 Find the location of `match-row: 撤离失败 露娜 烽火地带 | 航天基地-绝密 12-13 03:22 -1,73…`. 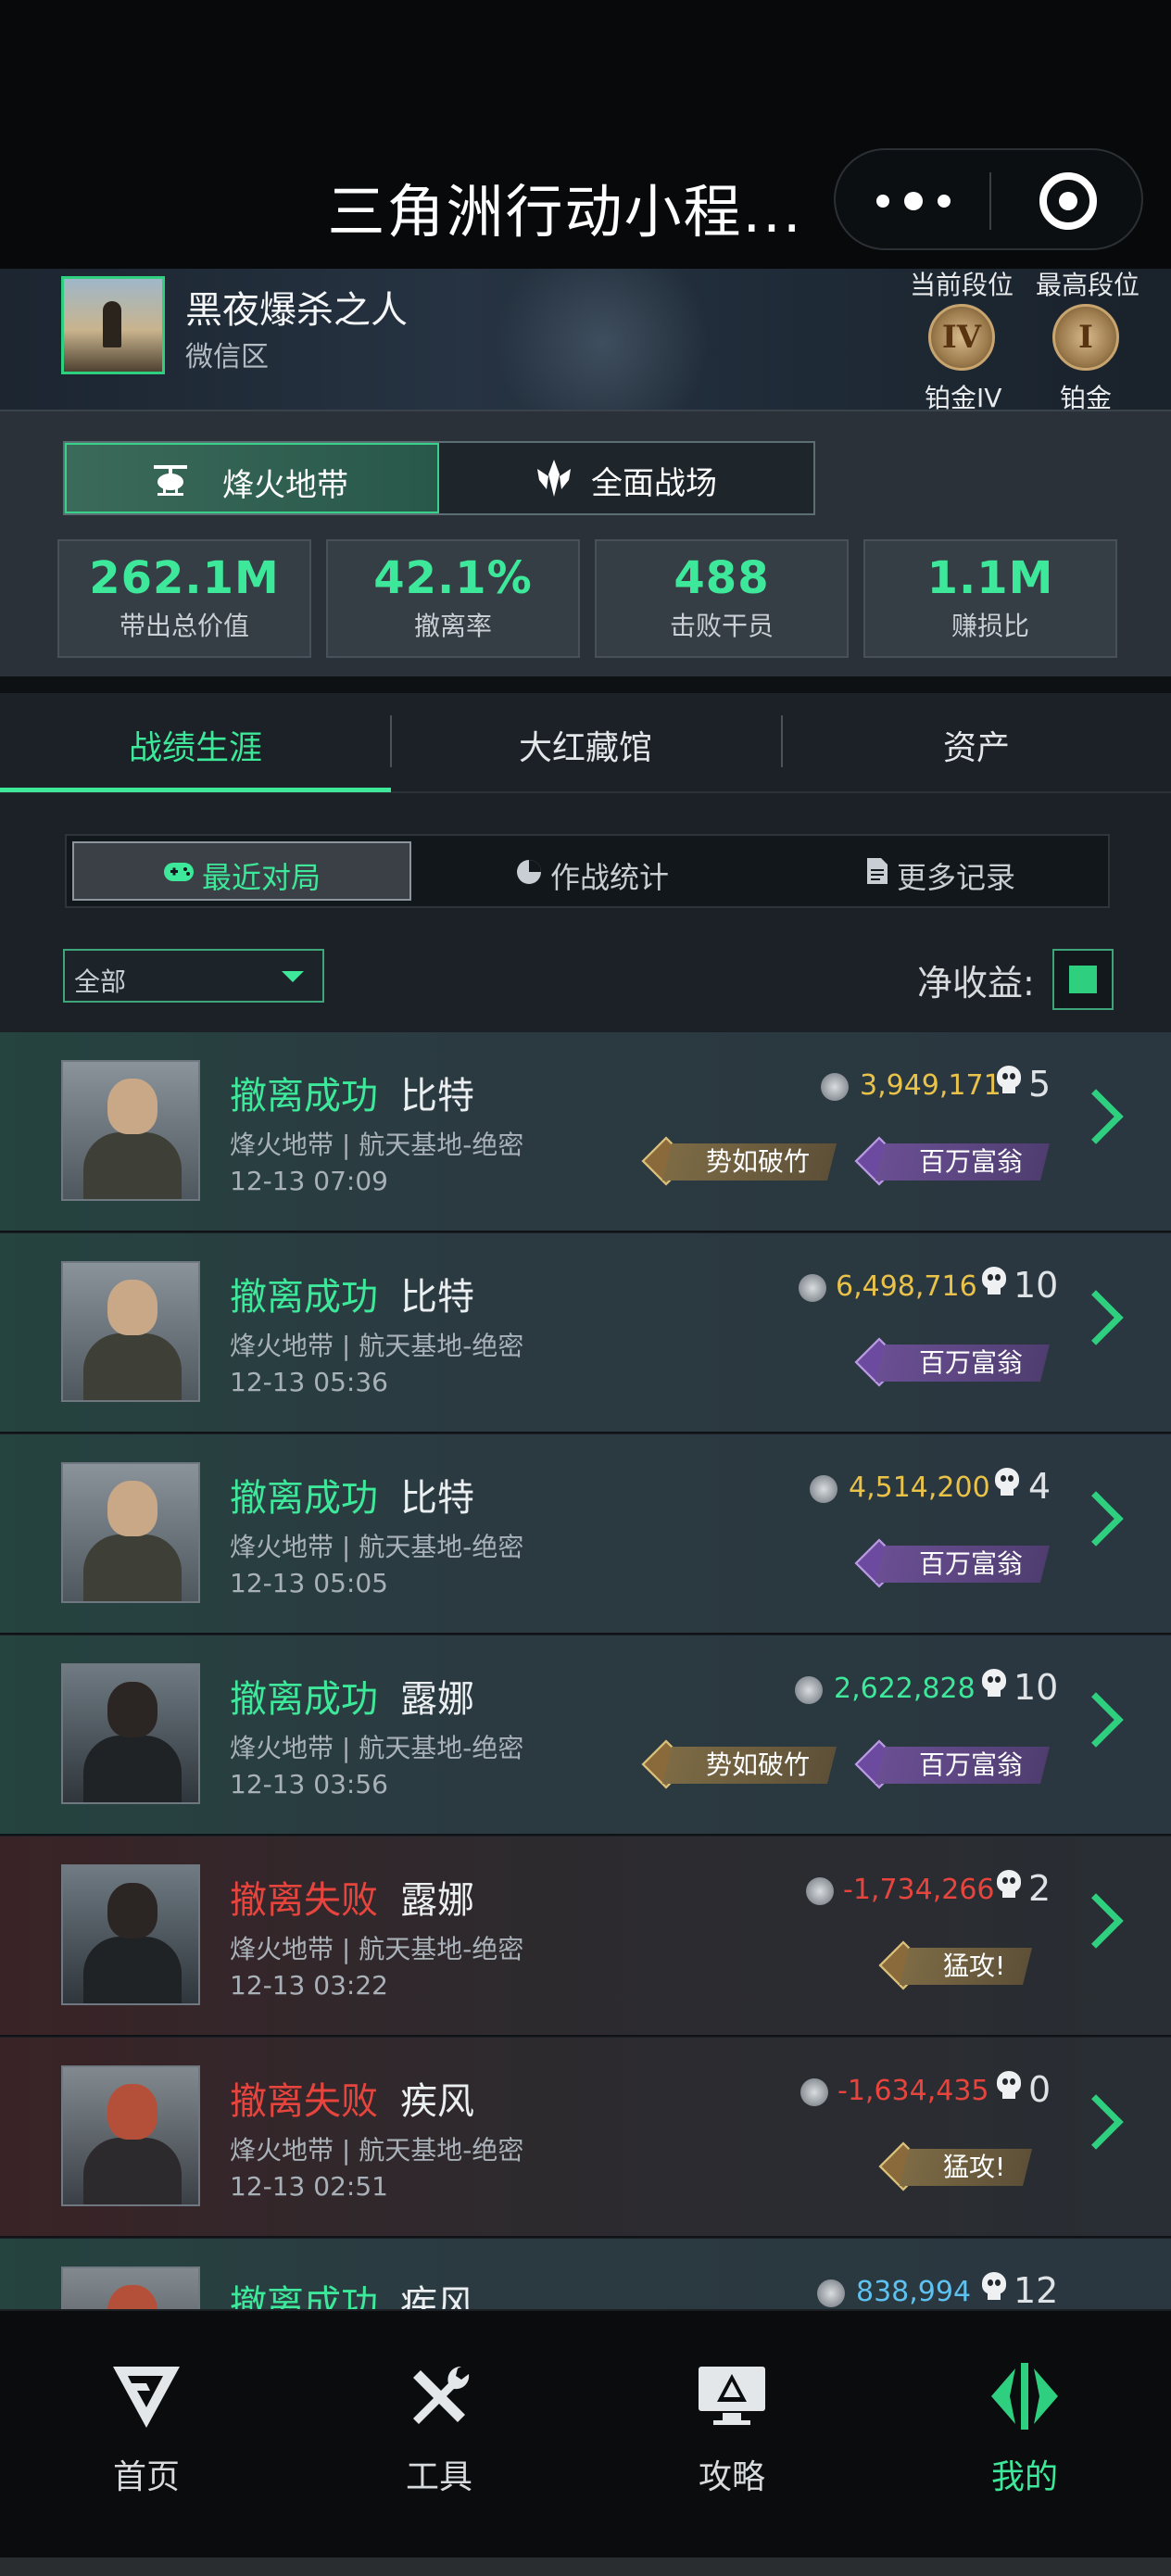

match-row: 撤离失败 露娜 烽火地带 | 航天基地-绝密 12-13 03:22 -1,73… is located at coordinates (585, 1937).